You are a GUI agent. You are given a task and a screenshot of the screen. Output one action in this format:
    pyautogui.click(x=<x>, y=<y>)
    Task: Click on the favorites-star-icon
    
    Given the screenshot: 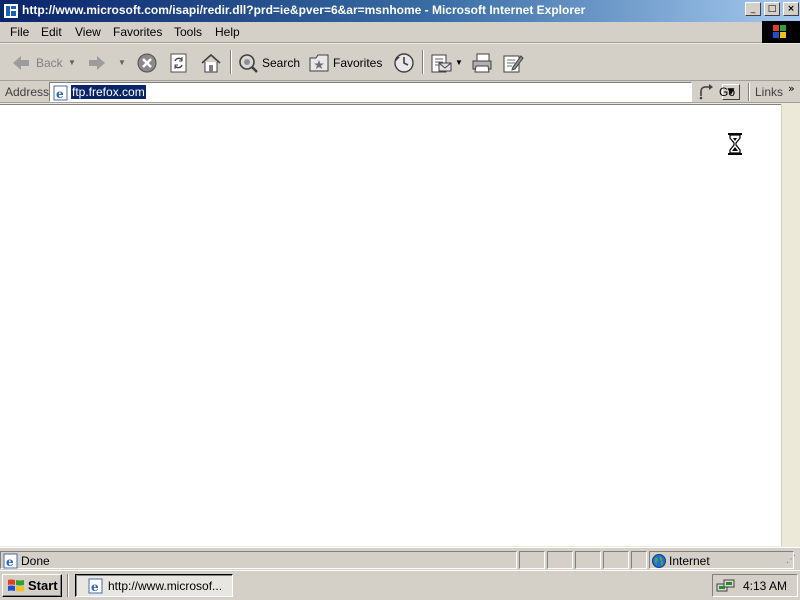 What is the action you would take?
    pyautogui.click(x=319, y=63)
    